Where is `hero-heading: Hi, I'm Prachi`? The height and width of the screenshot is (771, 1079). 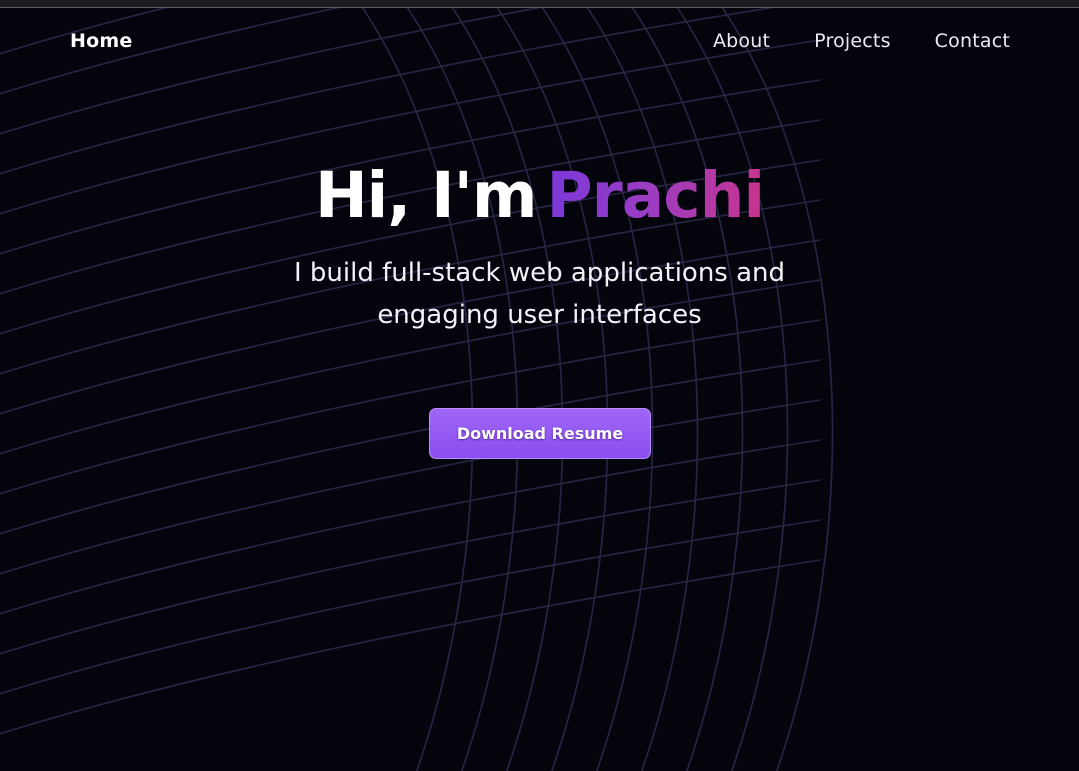
hero-heading: Hi, I'm Prachi is located at coordinates (539, 196).